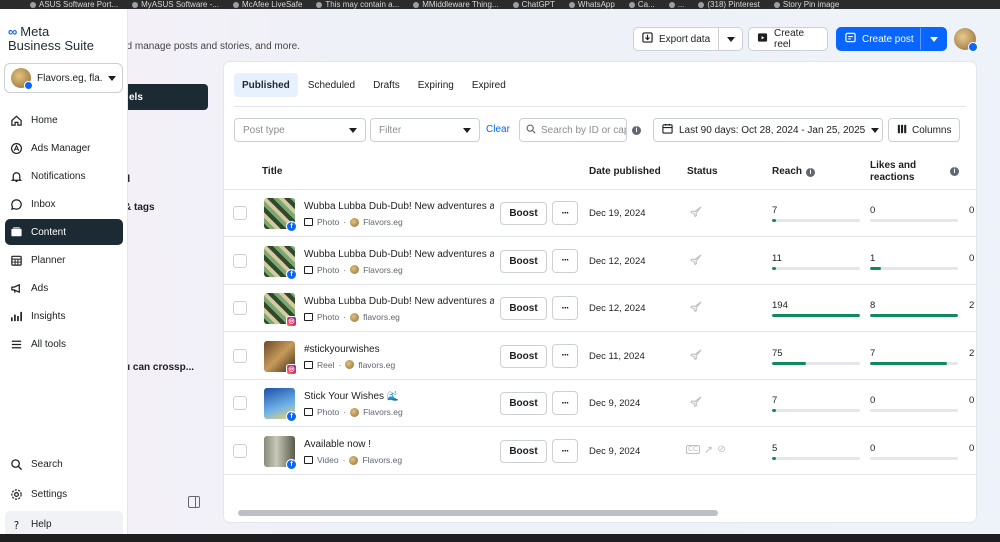 The width and height of the screenshot is (1000, 542). What do you see at coordinates (625, 172) in the screenshot?
I see `column-date-published: Date published` at bounding box center [625, 172].